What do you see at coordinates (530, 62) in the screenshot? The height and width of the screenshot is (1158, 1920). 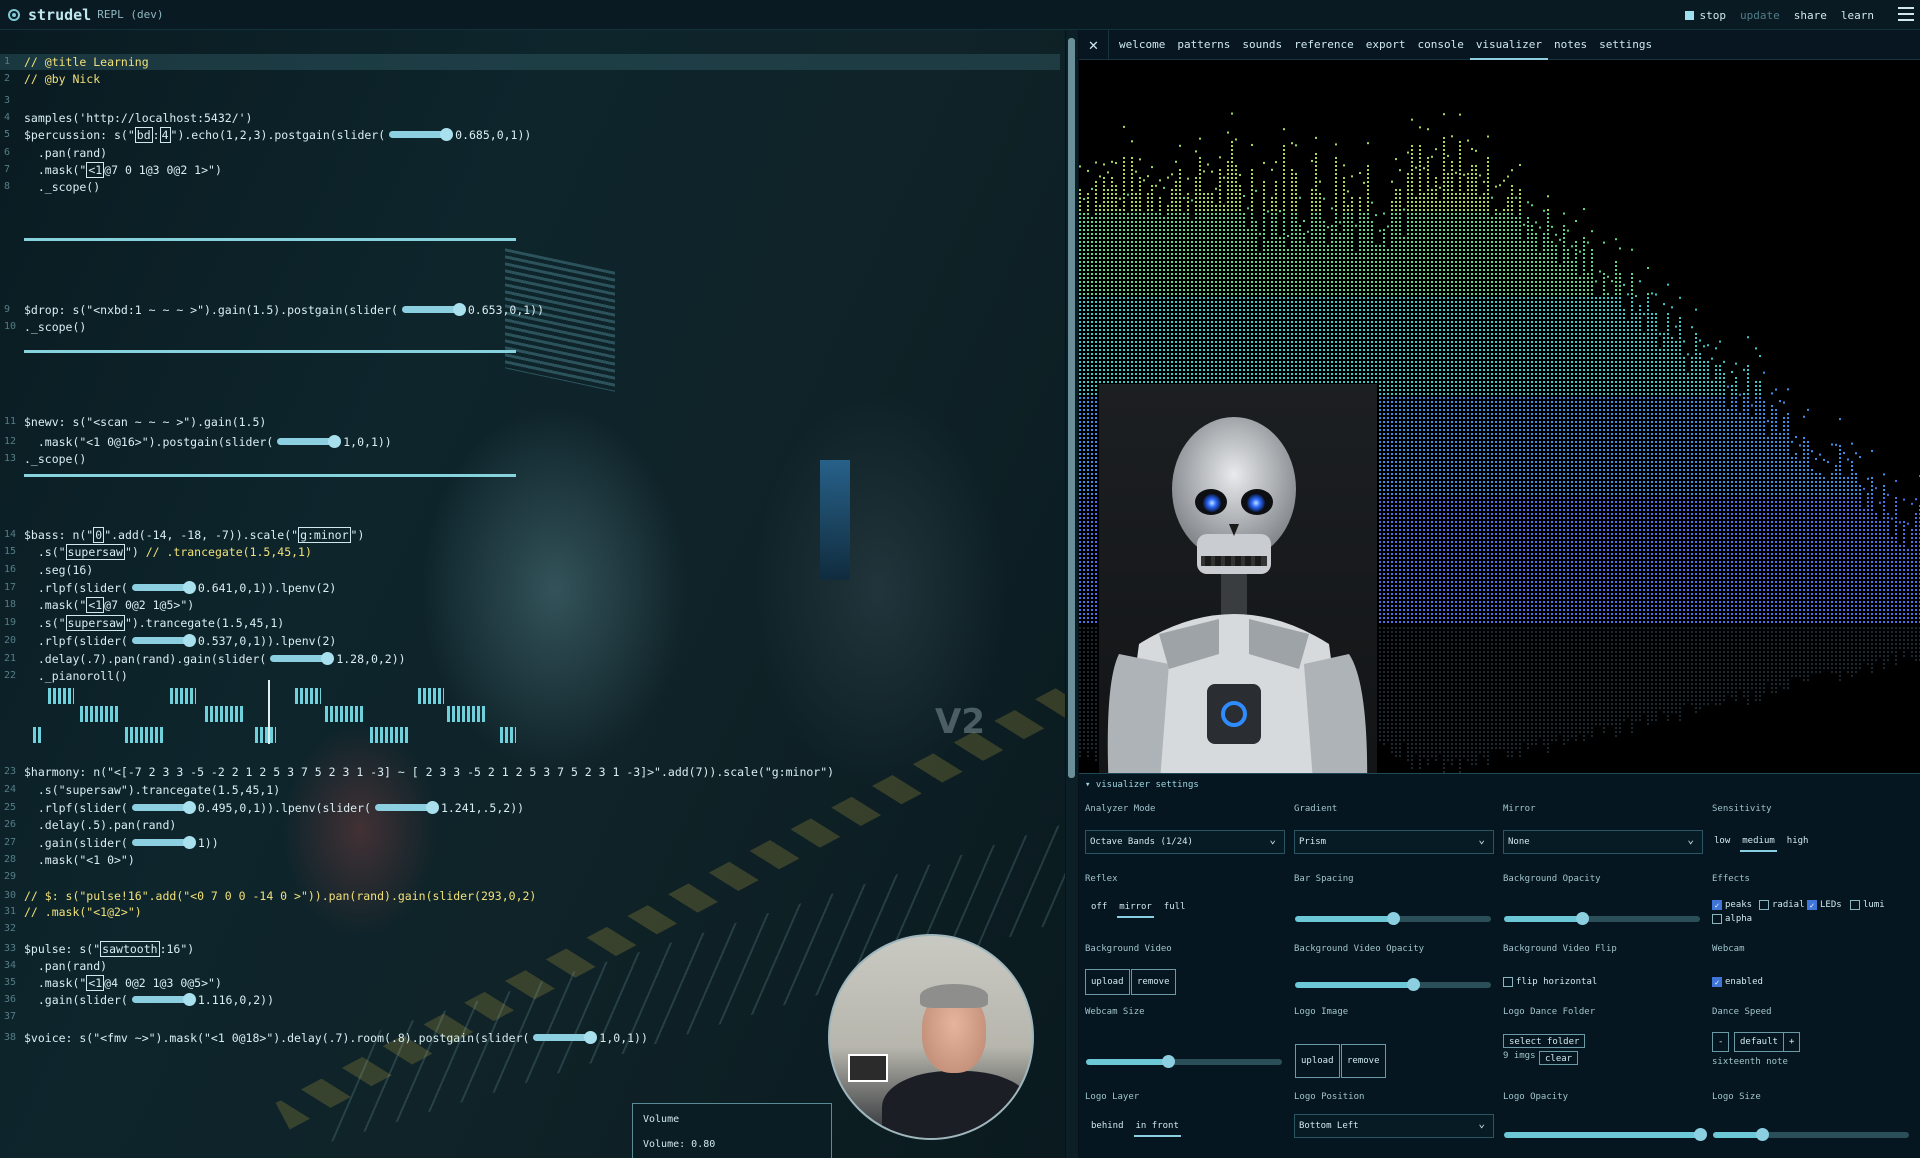 I see `code-line: 1// @title Learning` at bounding box center [530, 62].